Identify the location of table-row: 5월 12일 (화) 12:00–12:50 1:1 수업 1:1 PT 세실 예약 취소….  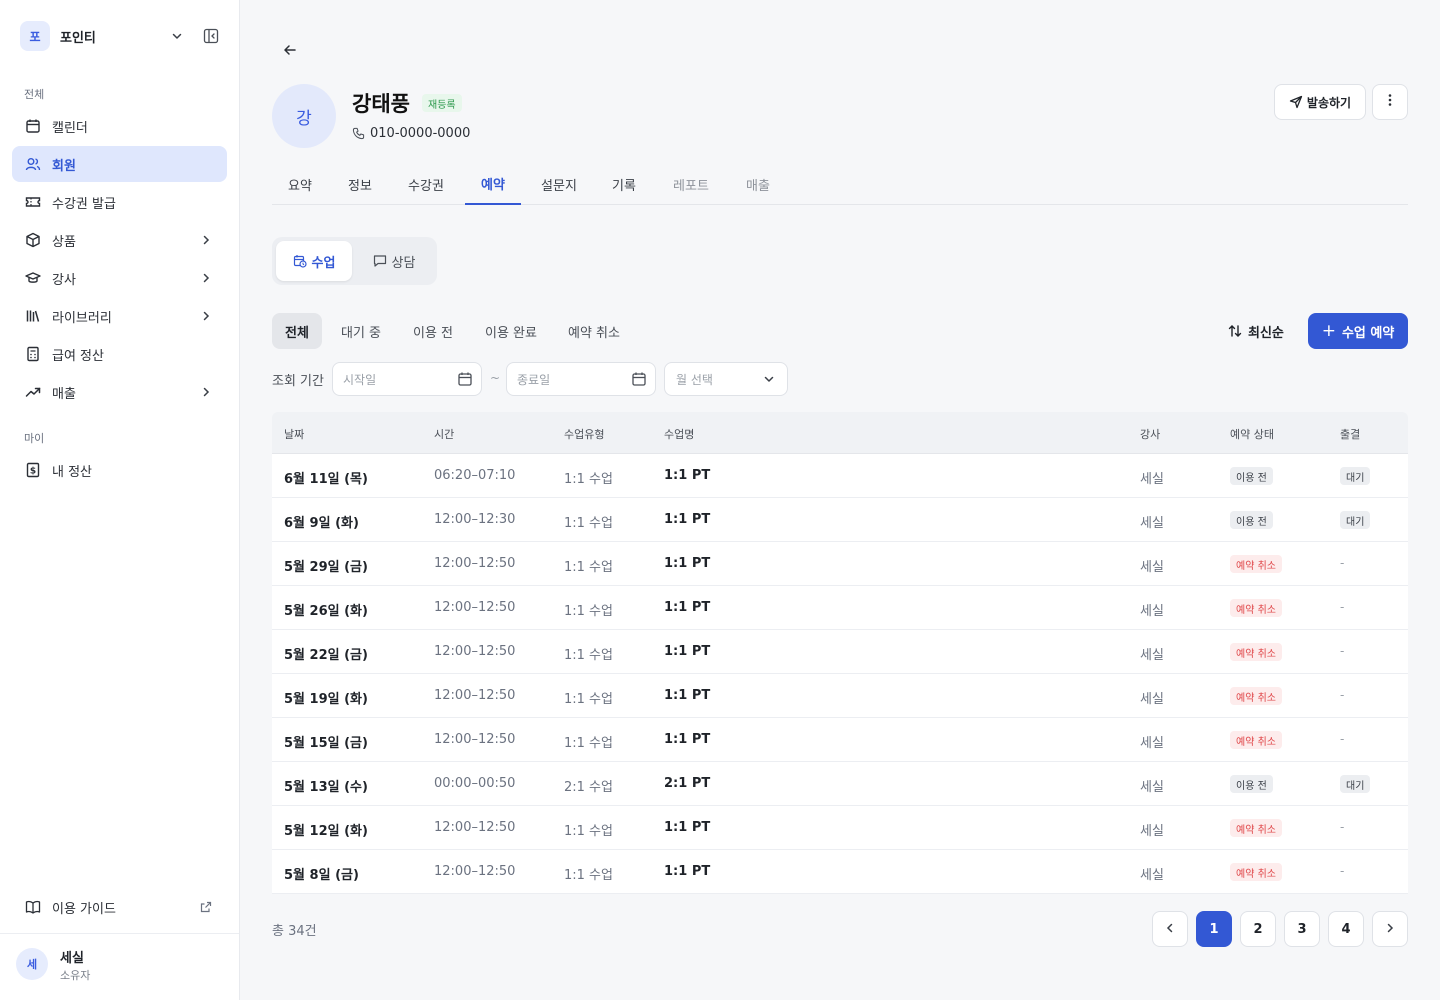
(840, 828).